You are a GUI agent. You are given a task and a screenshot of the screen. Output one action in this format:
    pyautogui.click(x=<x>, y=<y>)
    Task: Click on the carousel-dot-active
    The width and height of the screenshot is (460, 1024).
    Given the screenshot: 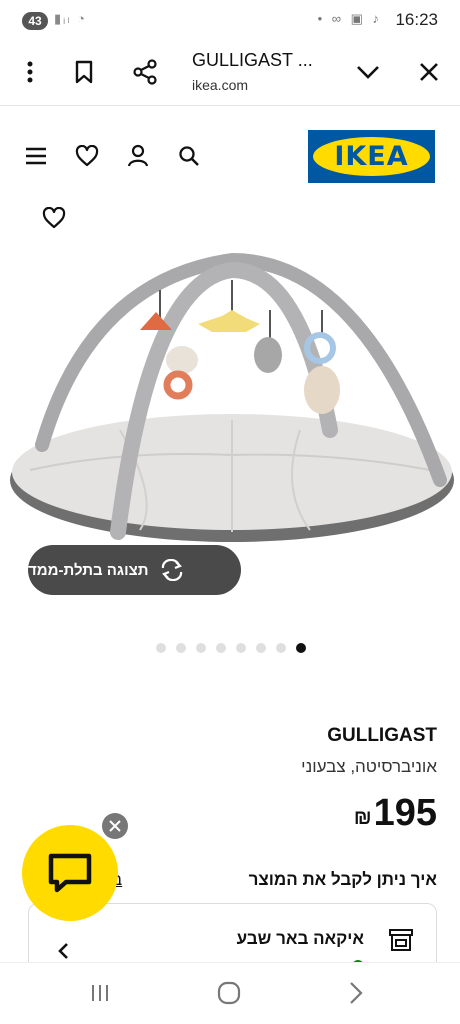 What is the action you would take?
    pyautogui.click(x=301, y=648)
    